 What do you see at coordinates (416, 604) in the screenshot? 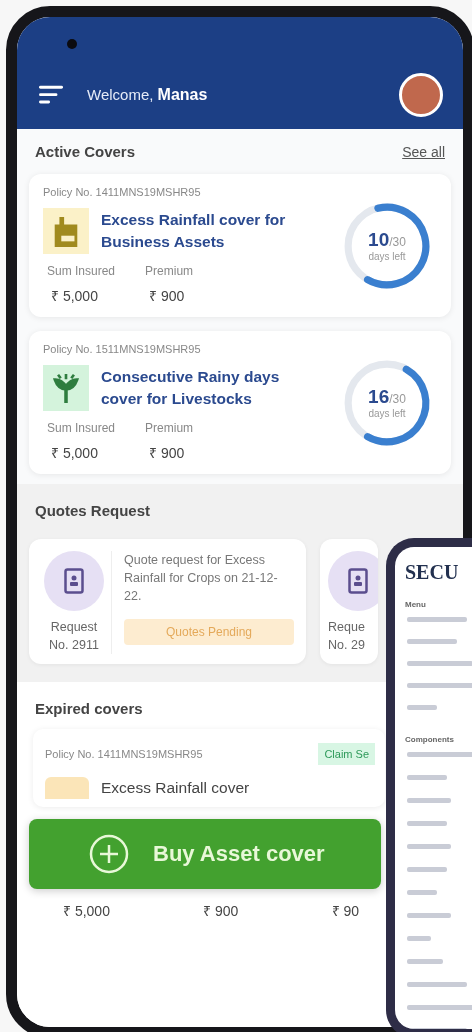
I see `menu-heading: Menu` at bounding box center [416, 604].